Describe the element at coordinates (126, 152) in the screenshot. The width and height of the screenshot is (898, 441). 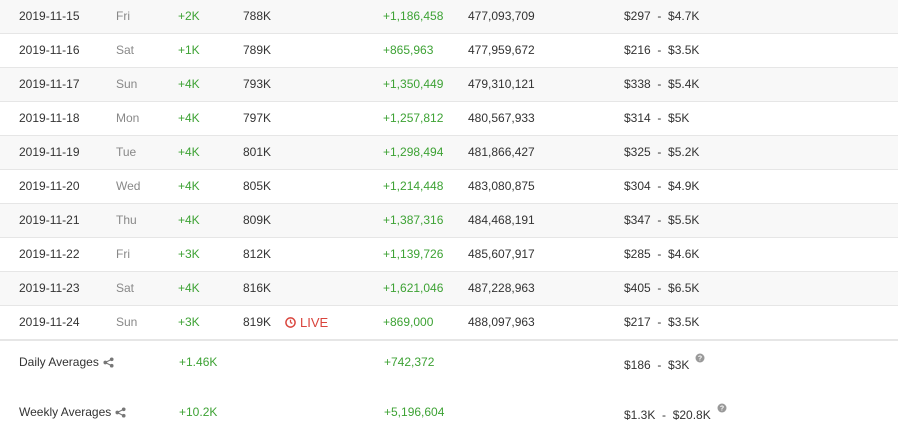
I see `weekday-cell: Tue` at that location.